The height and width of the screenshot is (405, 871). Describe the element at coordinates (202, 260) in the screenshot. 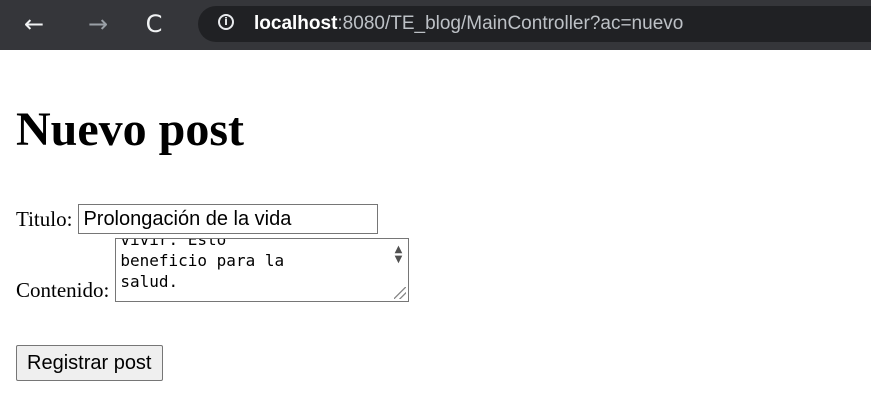

I see `content-line: beneficio para la` at that location.